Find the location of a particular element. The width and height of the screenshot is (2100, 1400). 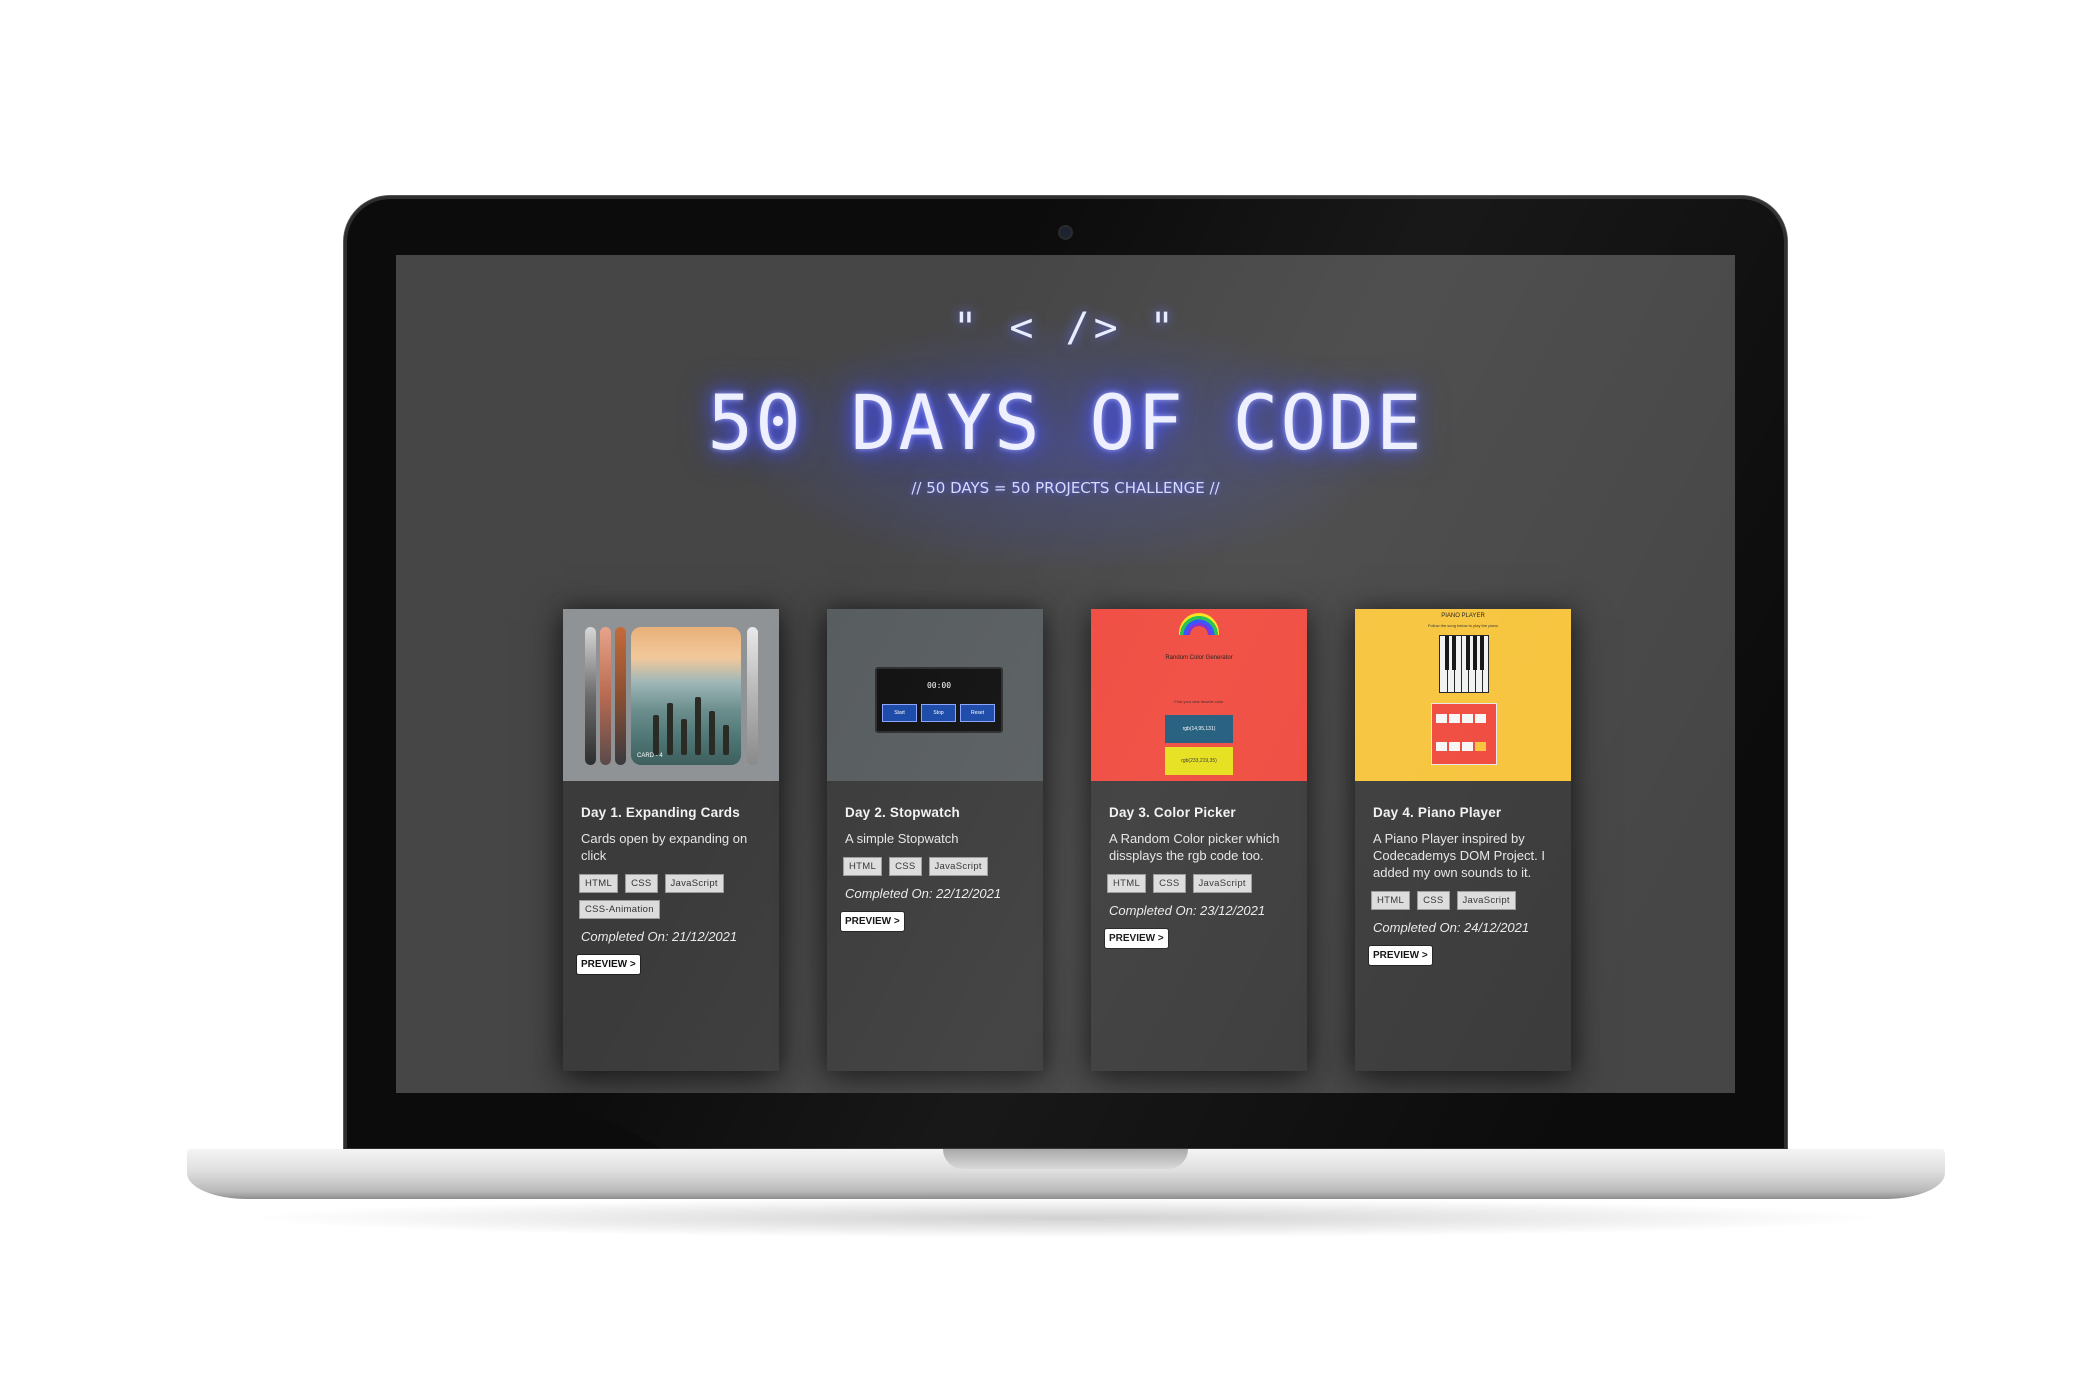

expanded-card-image: CARD - 4 is located at coordinates (686, 696).